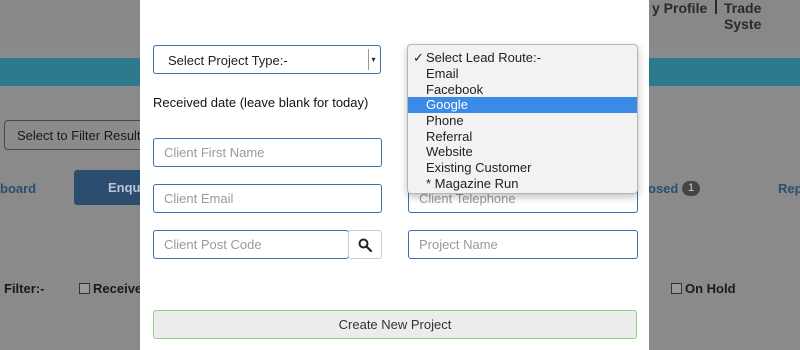  I want to click on create-new-project-button: Create New Project, so click(395, 324).